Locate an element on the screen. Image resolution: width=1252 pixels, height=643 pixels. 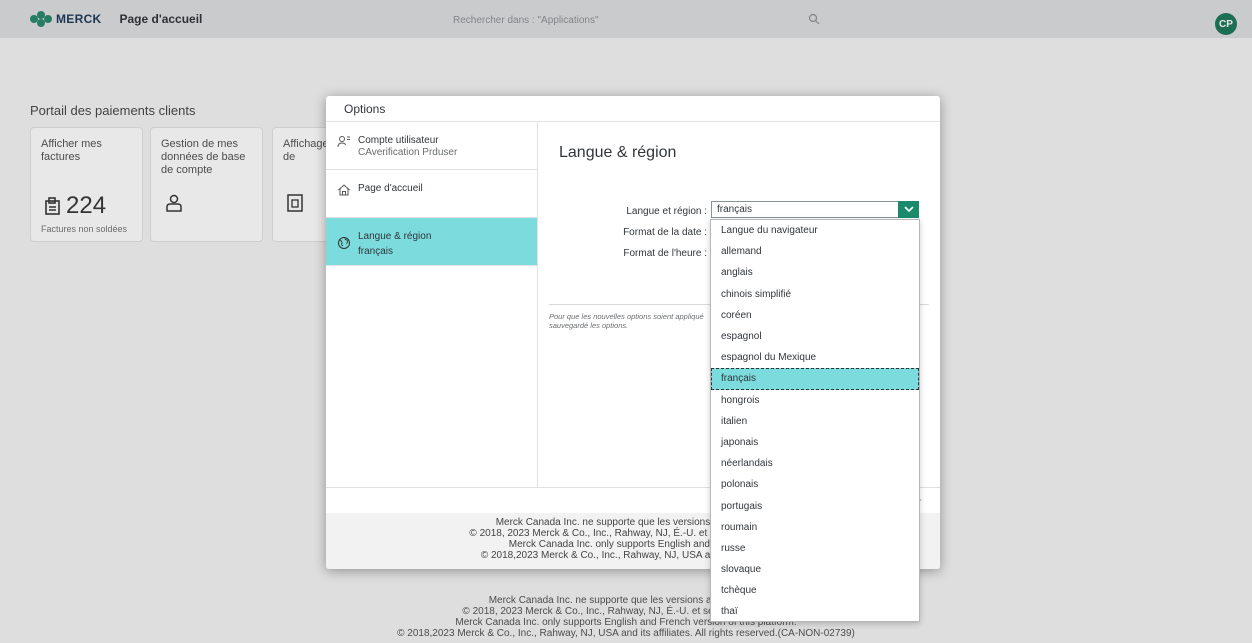
nav-label: Compte utilisateur is located at coordinates (398, 140).